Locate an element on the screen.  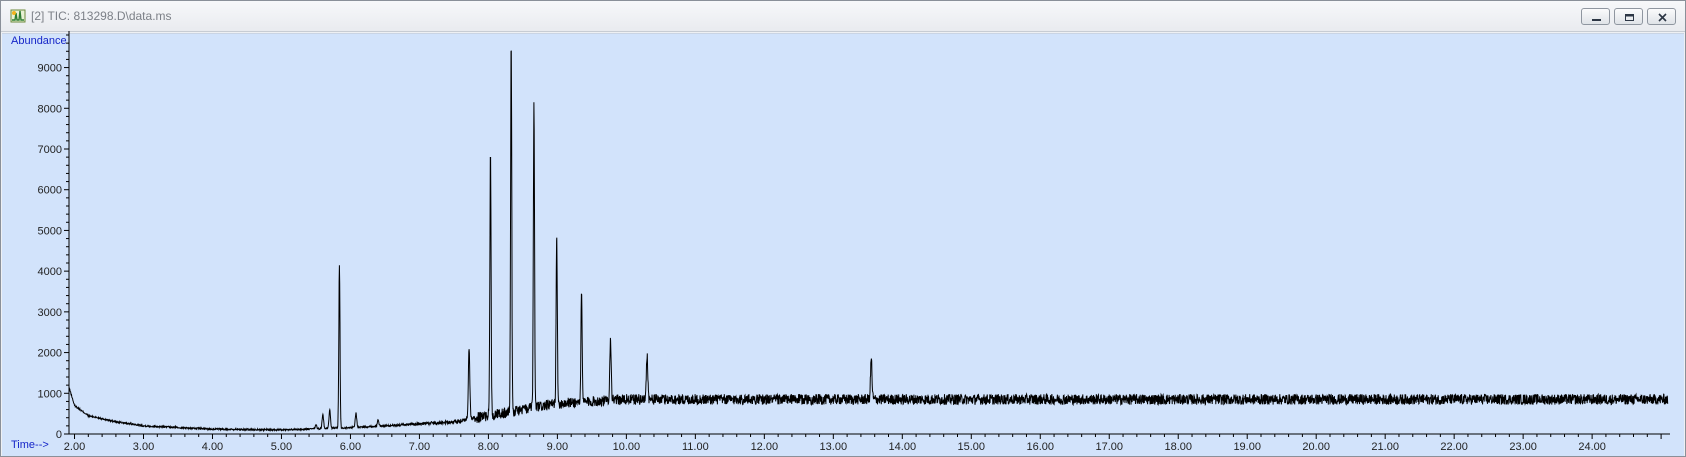
y-tick-label: 7000 is located at coordinates (50, 150).